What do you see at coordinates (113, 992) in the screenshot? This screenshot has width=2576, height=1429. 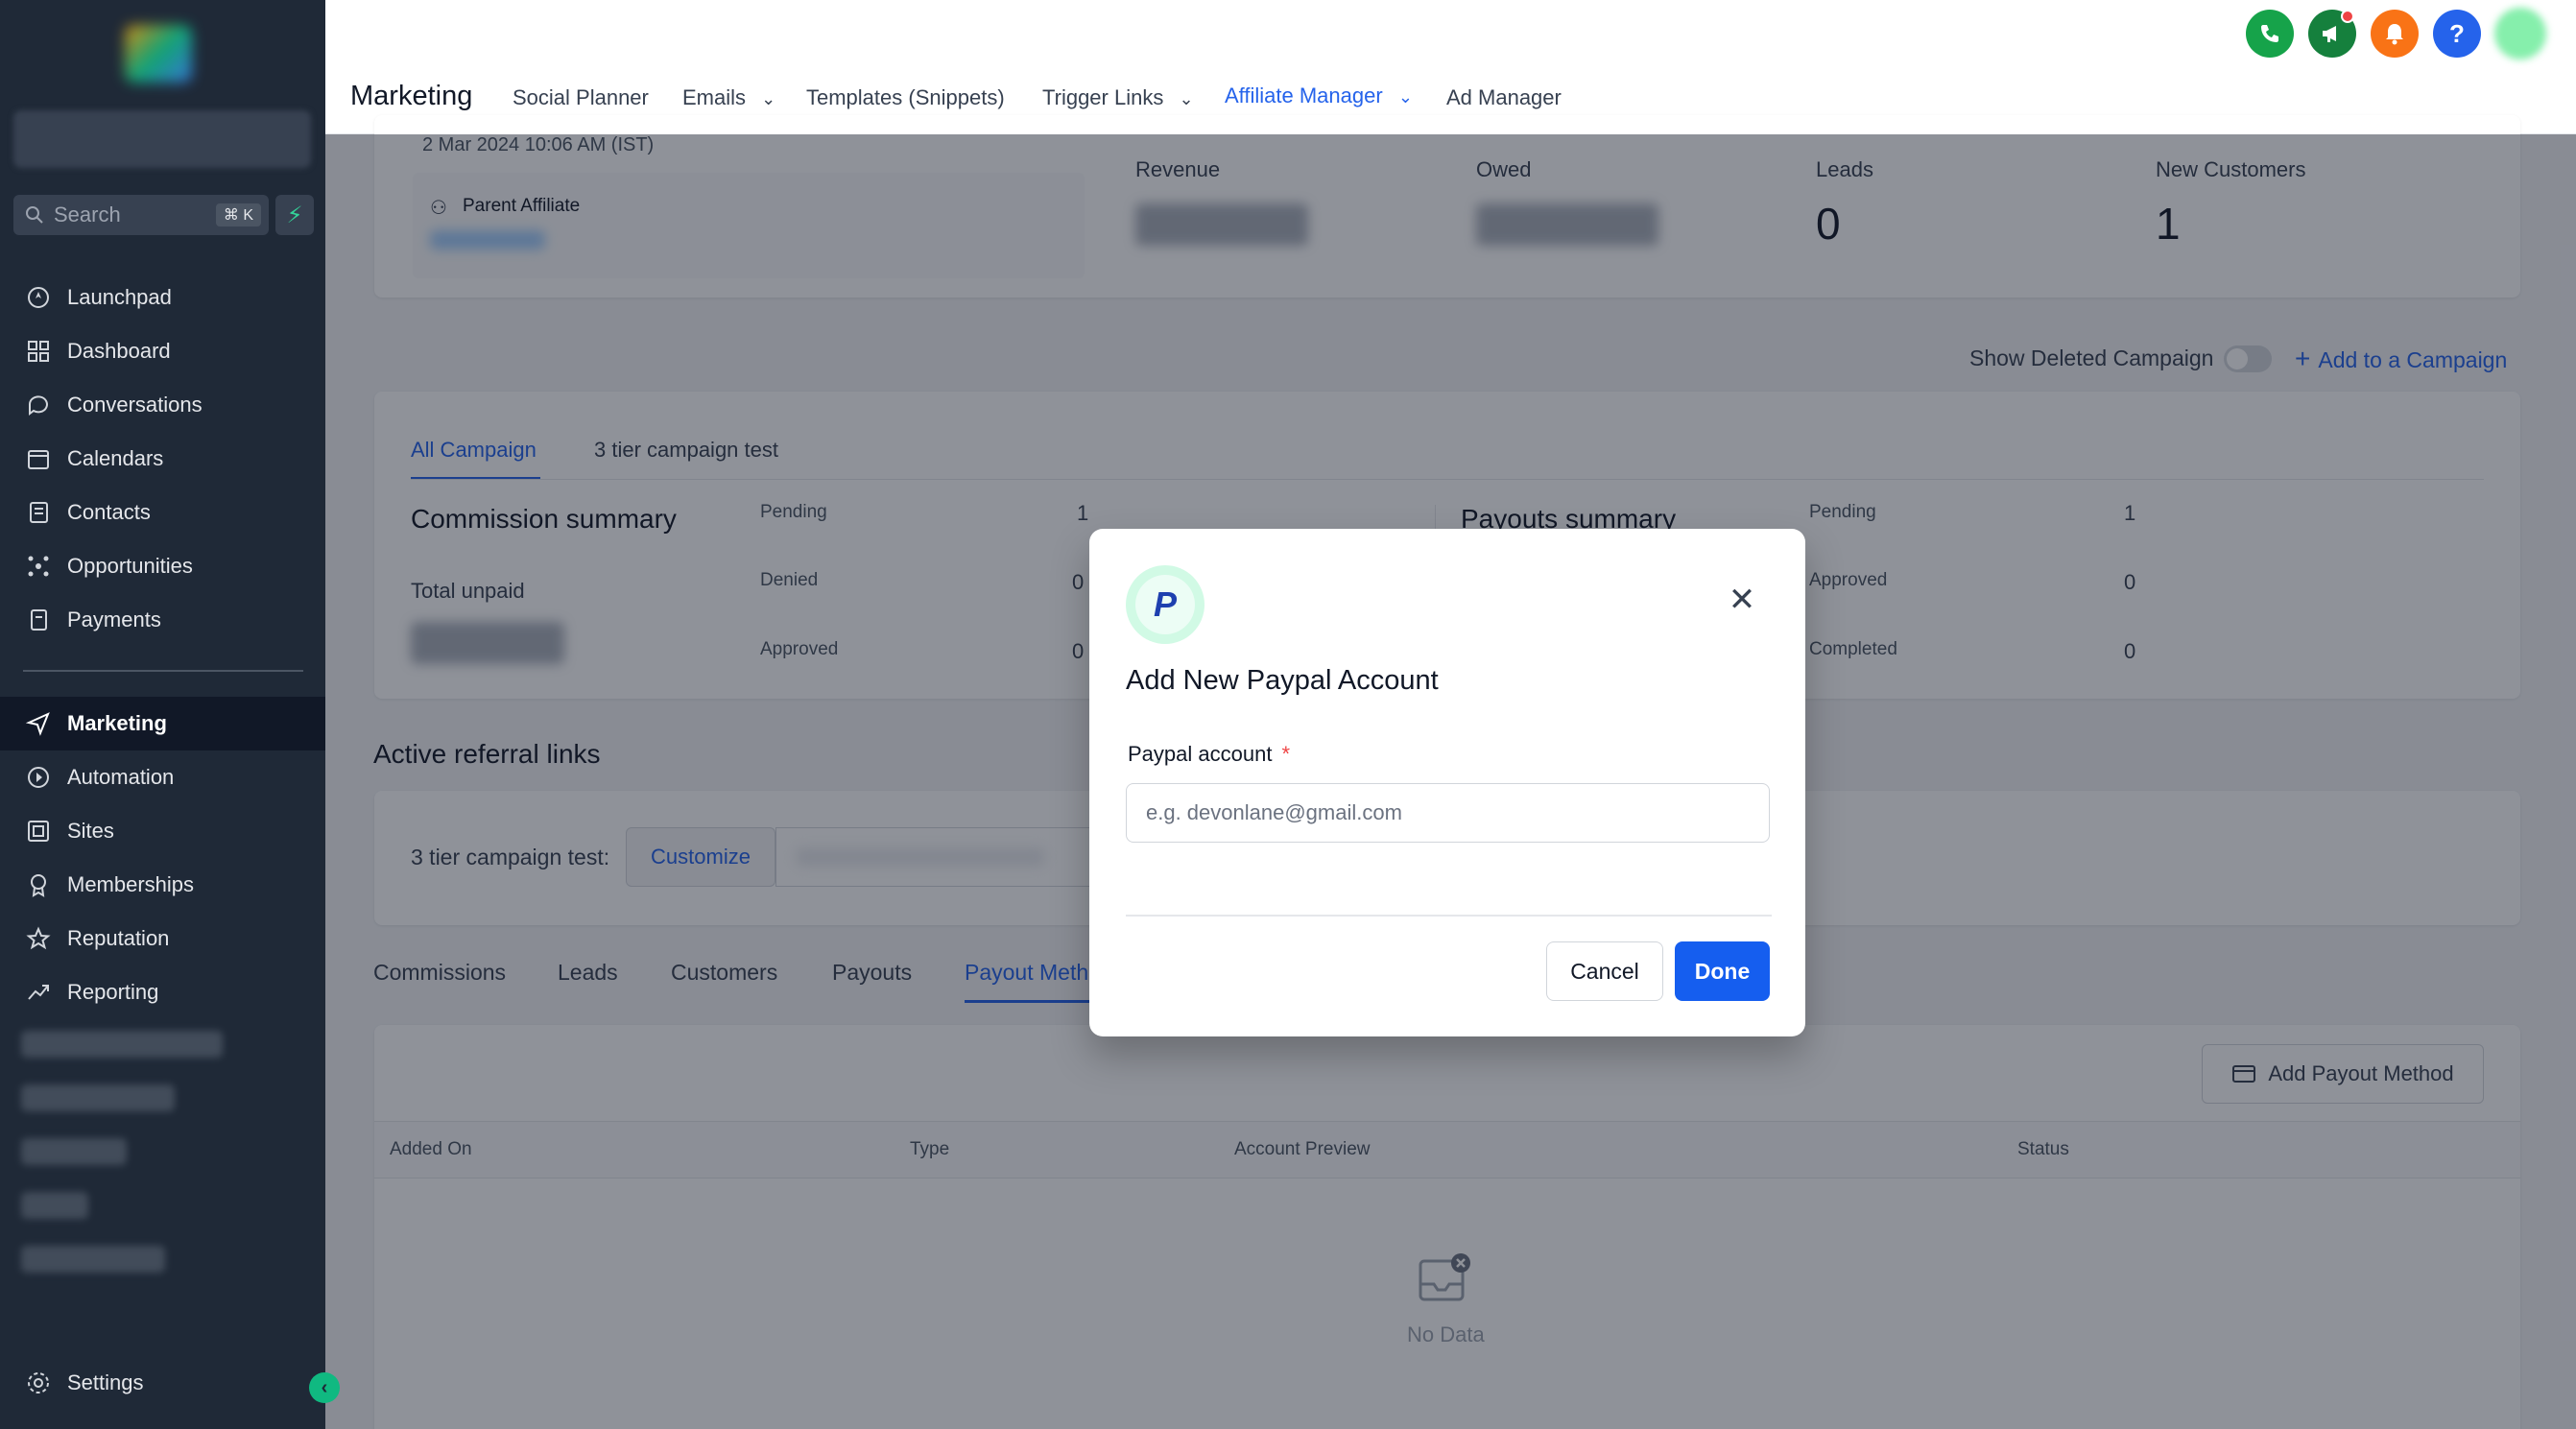 I see `sidebar-item-label: Reporting` at bounding box center [113, 992].